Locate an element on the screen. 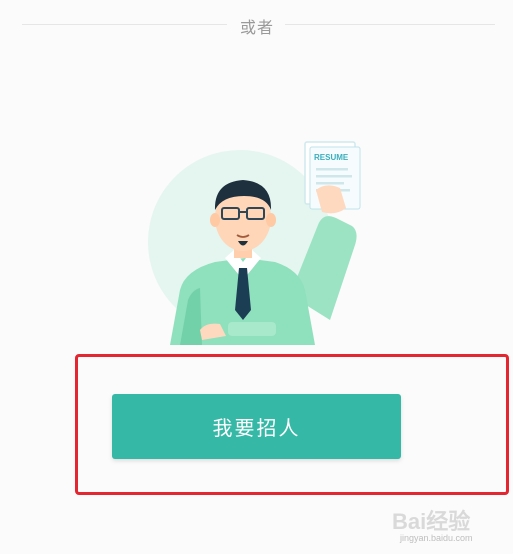 The height and width of the screenshot is (554, 513). watermark-url: jingyan.baidu.com is located at coordinates (436, 538).